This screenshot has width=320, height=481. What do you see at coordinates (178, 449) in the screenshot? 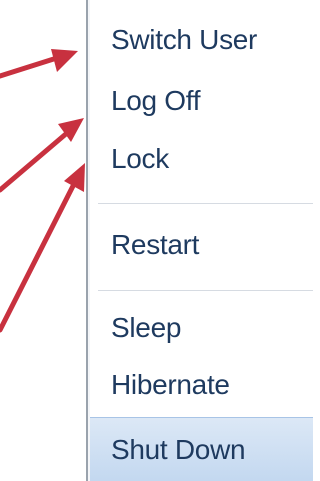
I see `menu-item-label: Shut Down` at bounding box center [178, 449].